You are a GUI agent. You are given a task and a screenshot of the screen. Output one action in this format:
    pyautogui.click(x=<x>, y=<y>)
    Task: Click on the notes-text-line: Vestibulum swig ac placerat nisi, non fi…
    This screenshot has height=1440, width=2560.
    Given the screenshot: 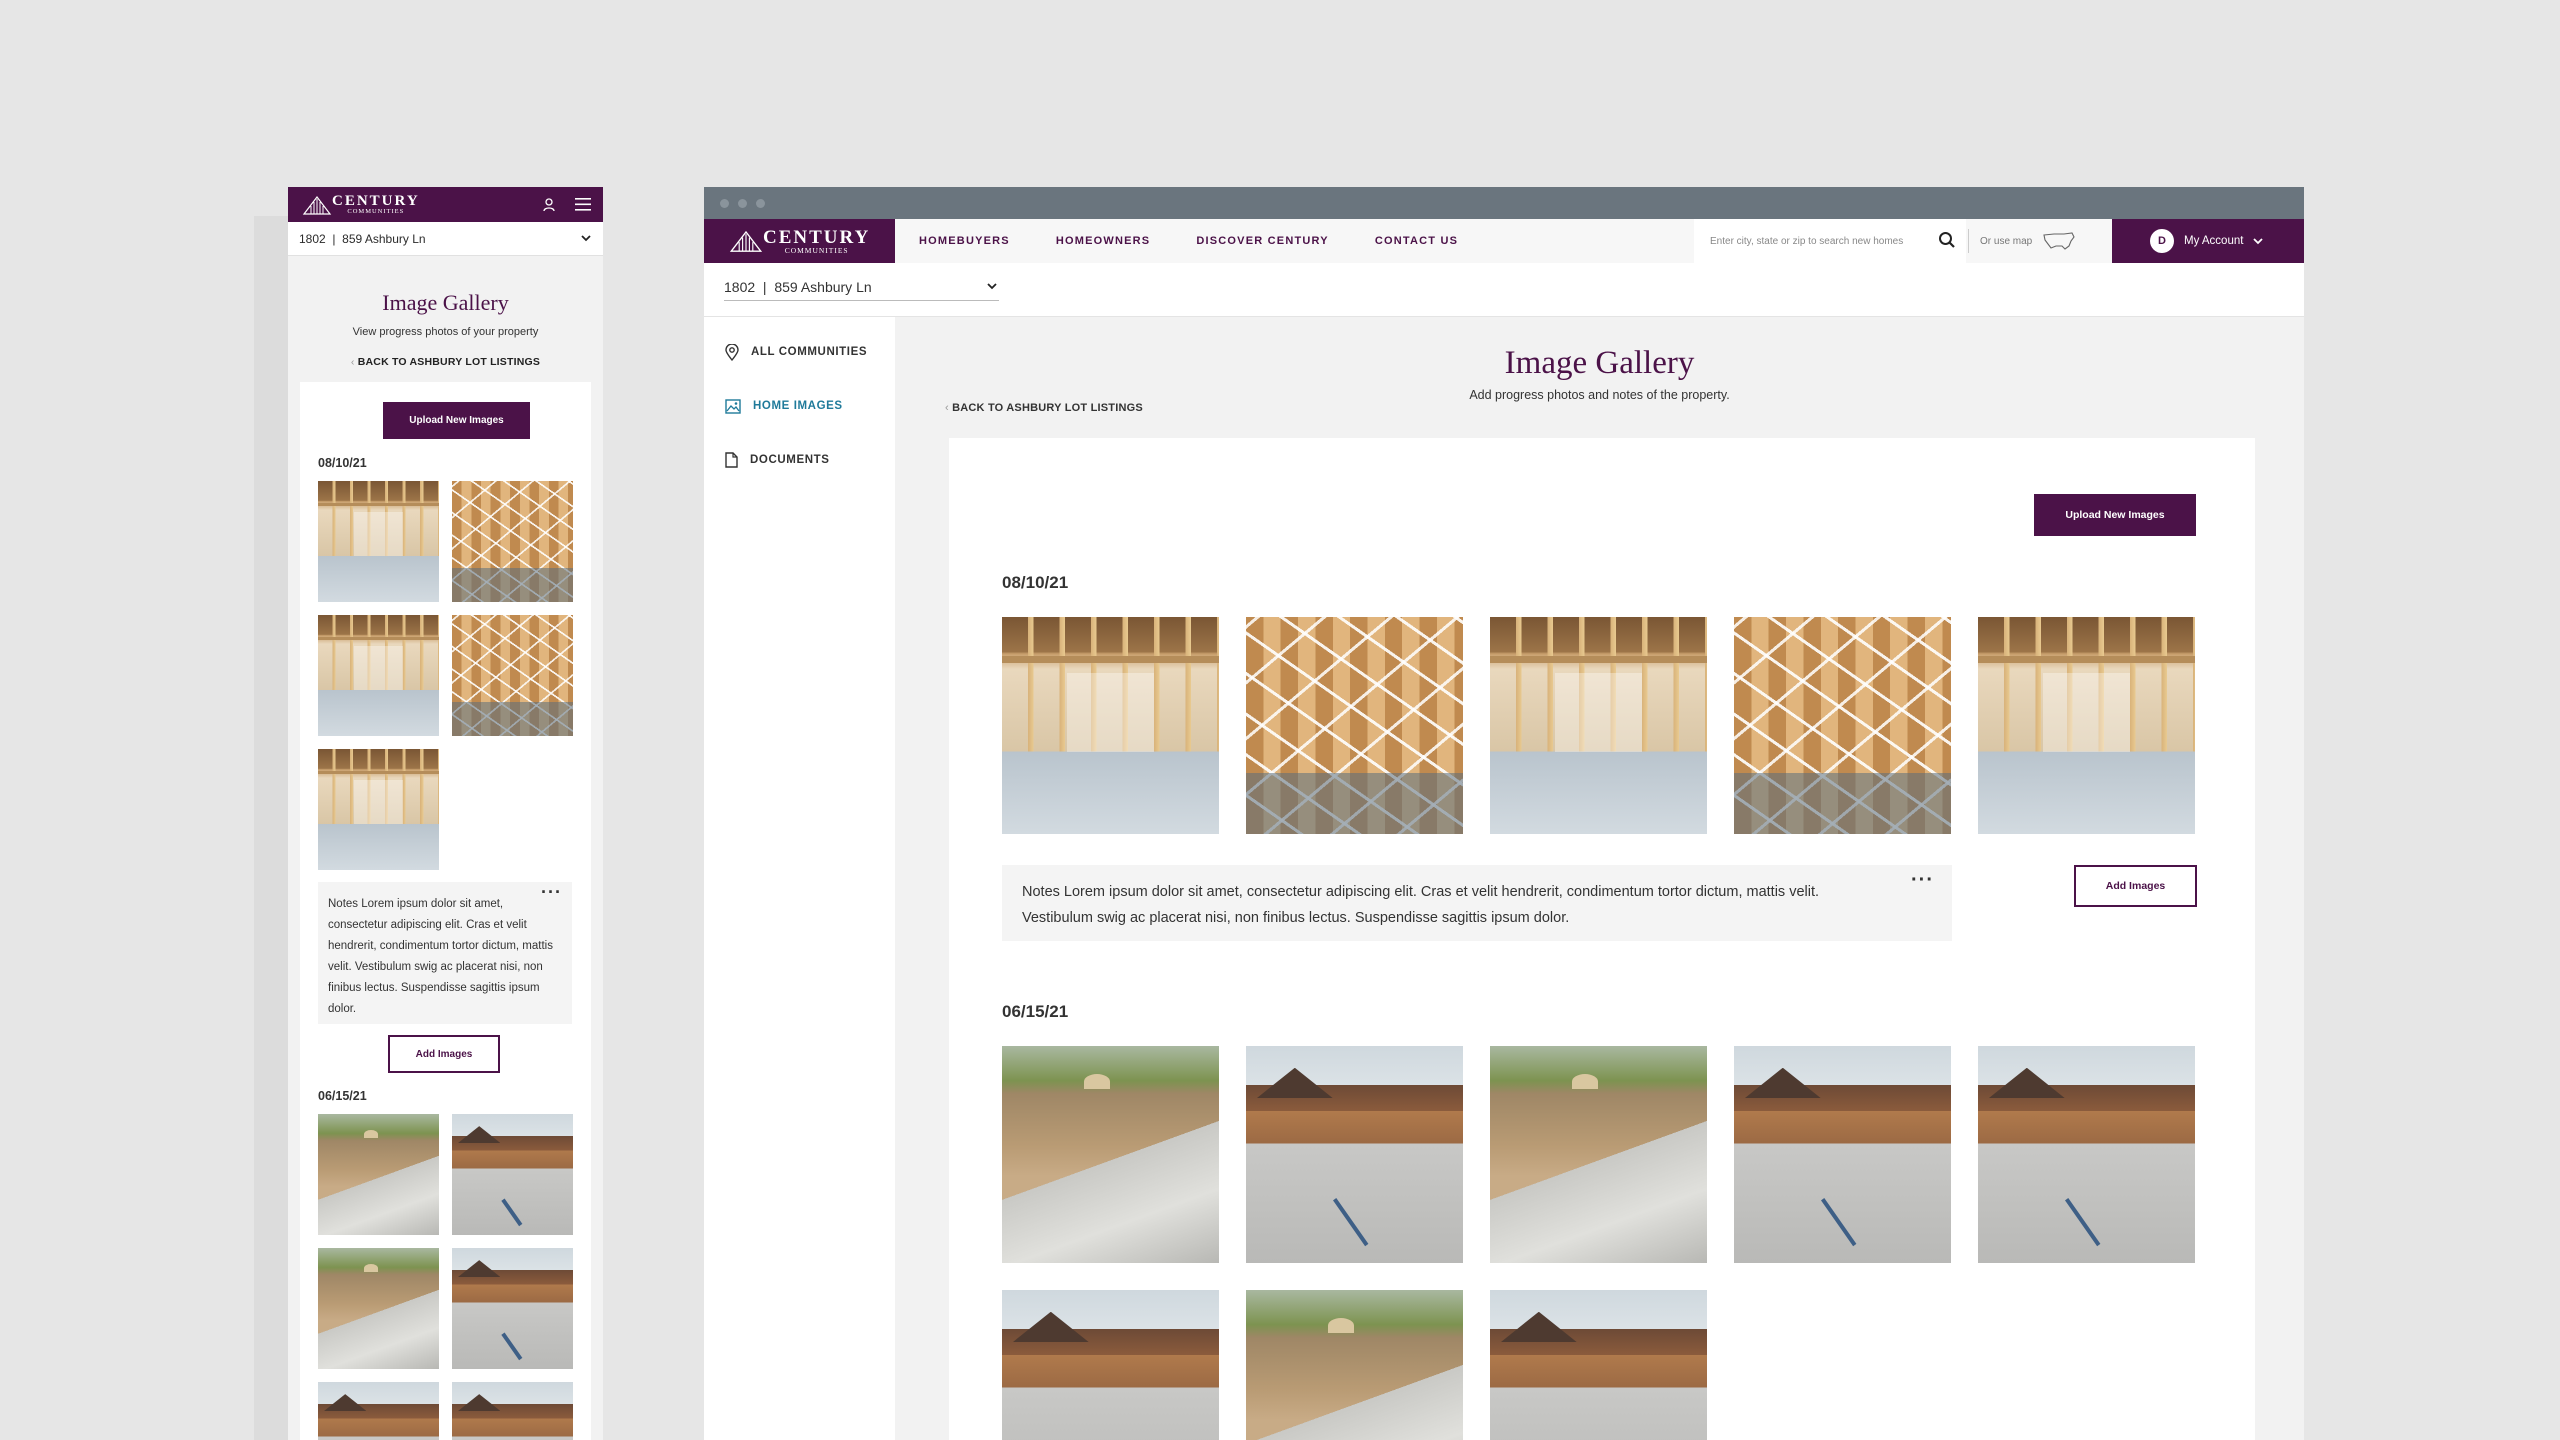 What is the action you would take?
    pyautogui.click(x=1296, y=918)
    